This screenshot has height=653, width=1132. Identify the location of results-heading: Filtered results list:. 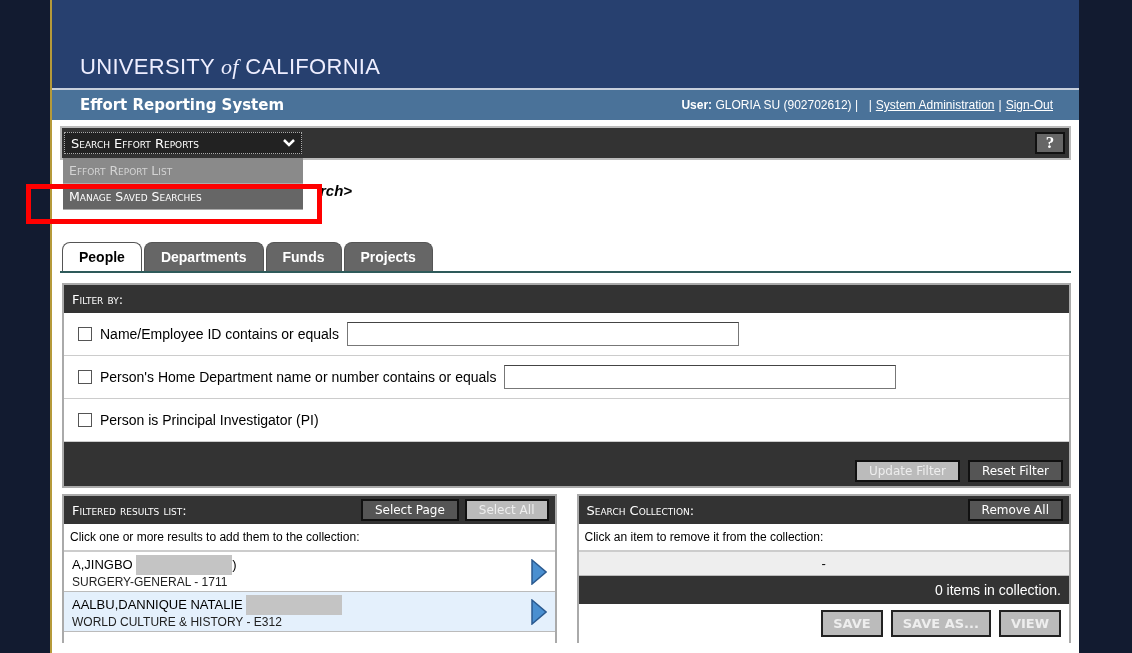
(129, 510).